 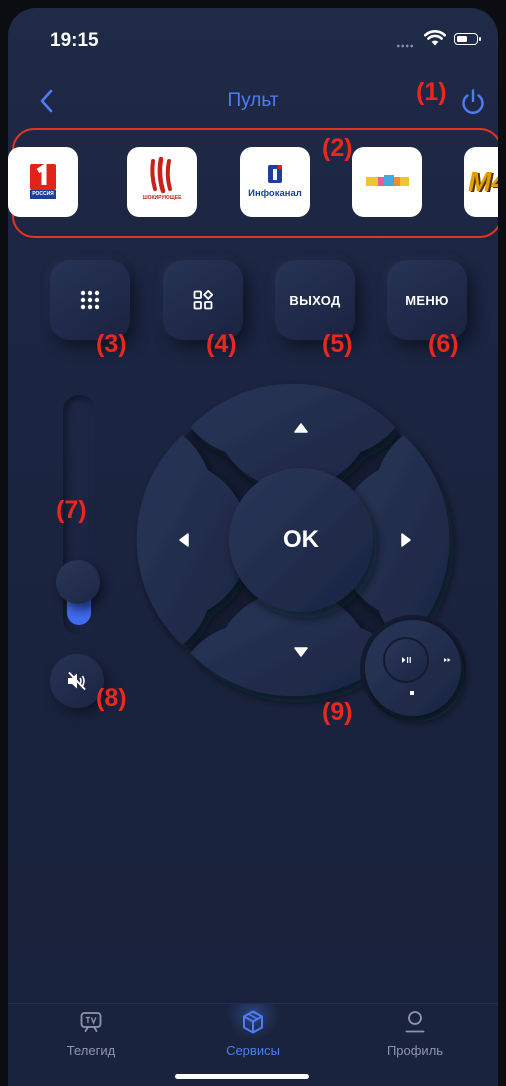 I want to click on channel-logo-text: M4, so click(x=483, y=181).